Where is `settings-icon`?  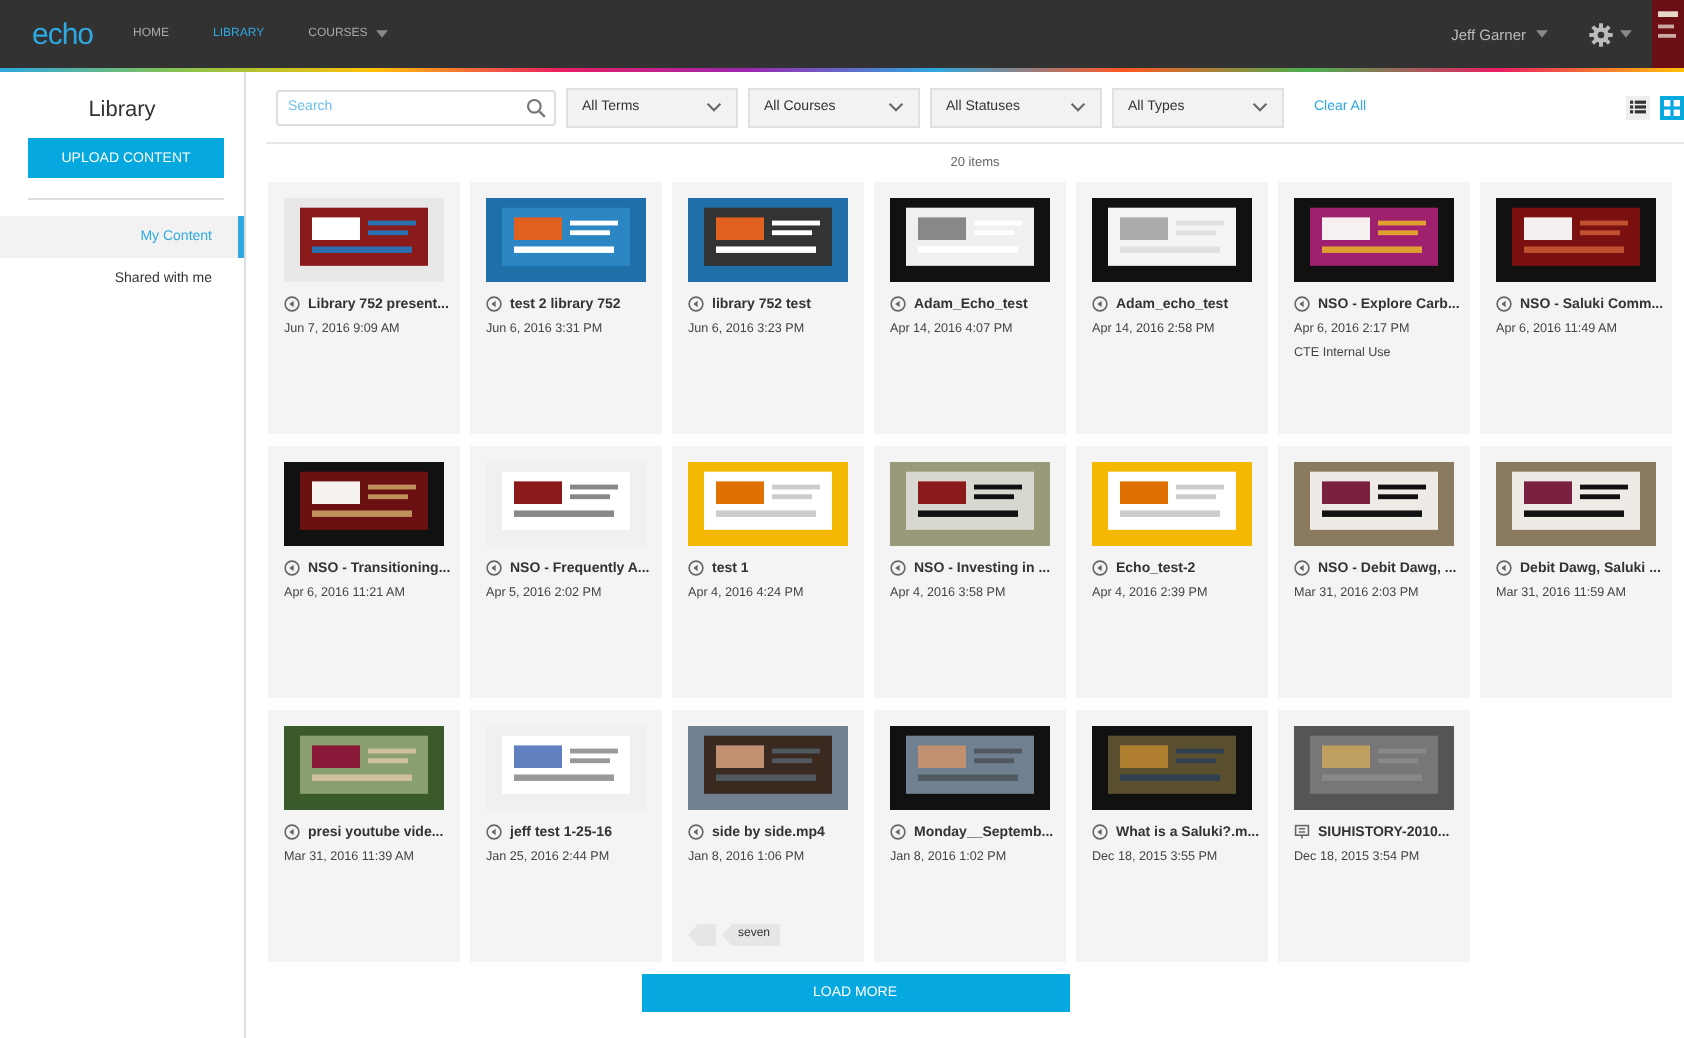 settings-icon is located at coordinates (1601, 34).